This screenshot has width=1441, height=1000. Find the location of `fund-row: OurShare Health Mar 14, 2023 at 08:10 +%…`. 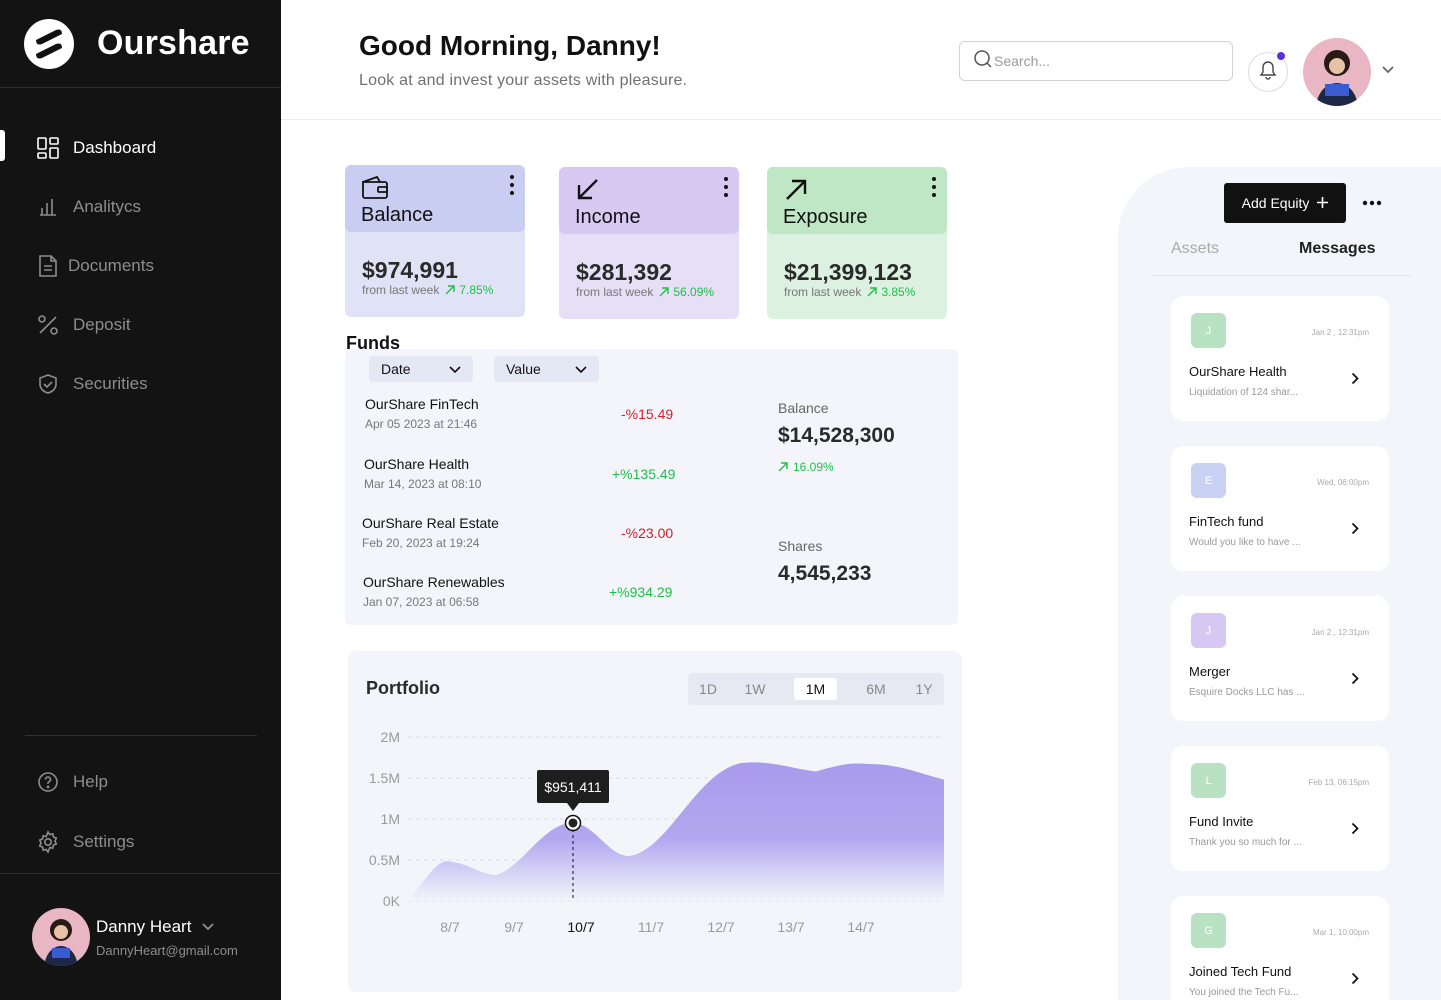

fund-row: OurShare Health Mar 14, 2023 at 08:10 +%… is located at coordinates (524, 476).